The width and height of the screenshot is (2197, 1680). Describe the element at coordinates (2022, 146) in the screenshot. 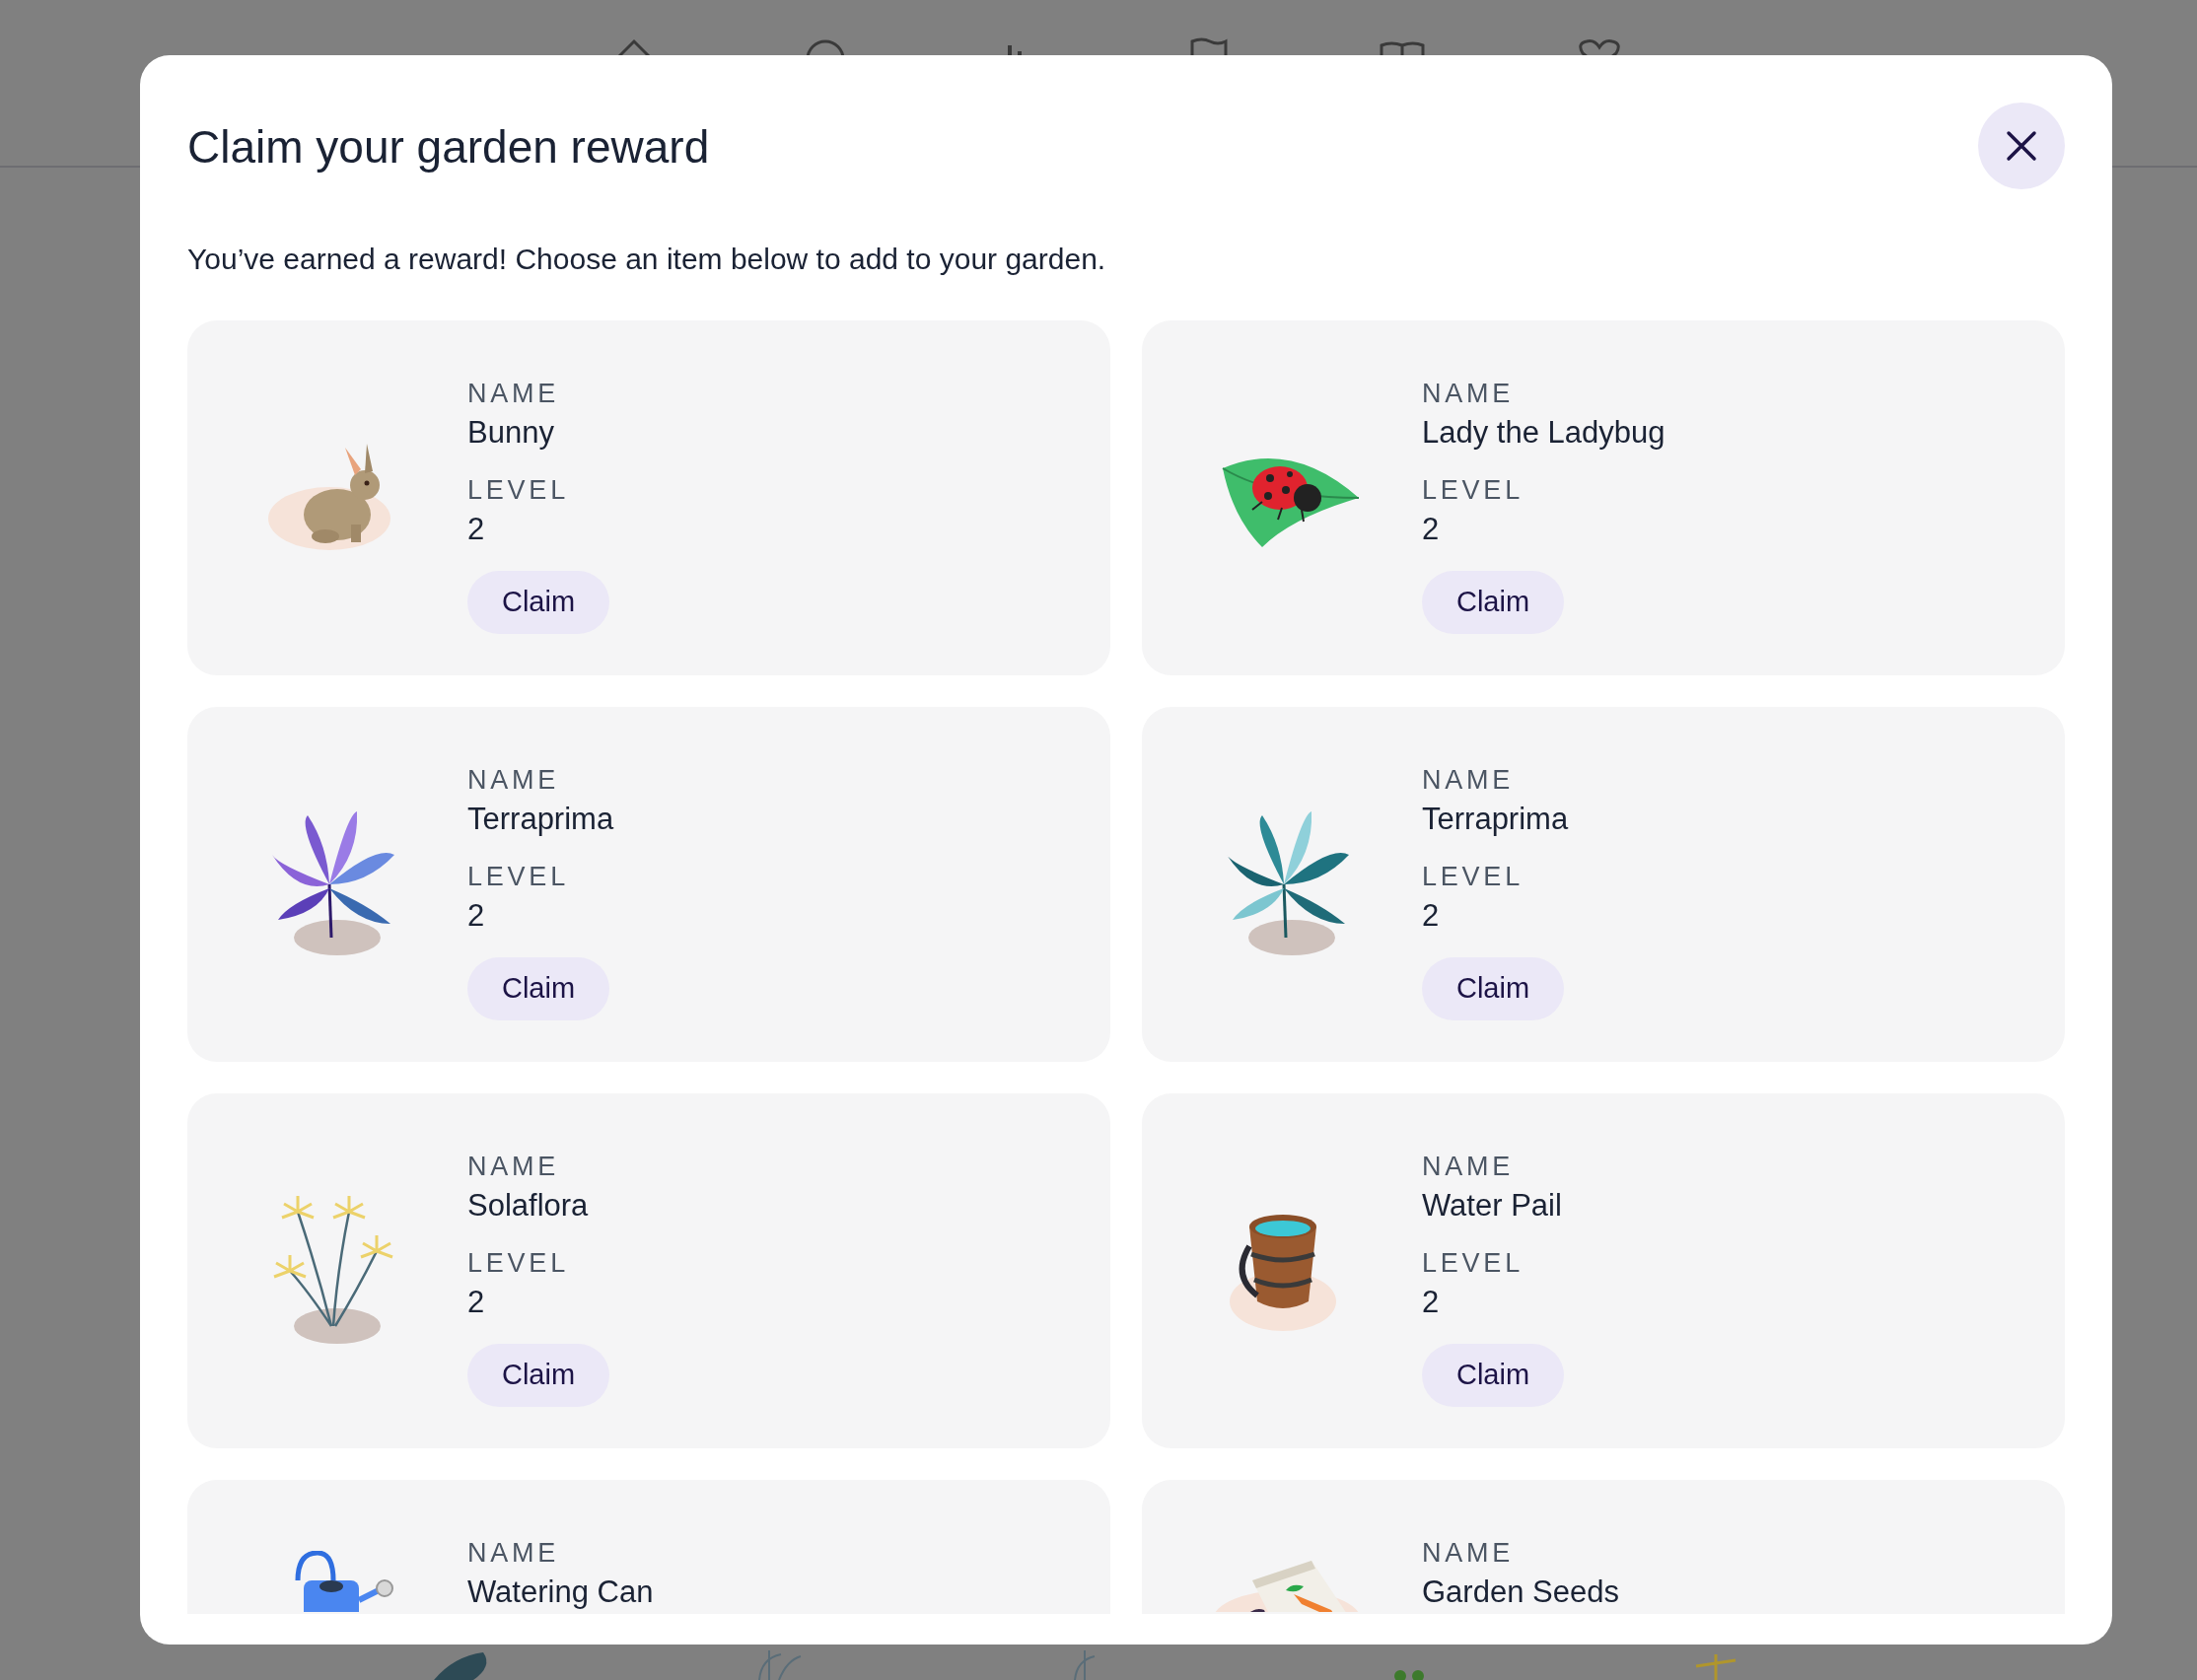

I see `close-icon` at that location.